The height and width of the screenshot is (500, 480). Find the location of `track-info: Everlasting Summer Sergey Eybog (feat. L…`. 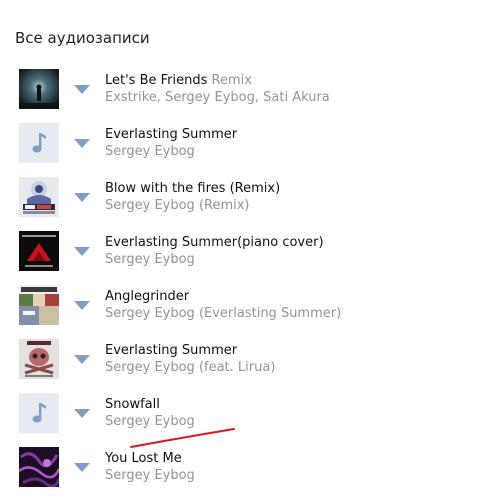

track-info: Everlasting Summer Sergey Eybog (feat. L… is located at coordinates (190, 359).